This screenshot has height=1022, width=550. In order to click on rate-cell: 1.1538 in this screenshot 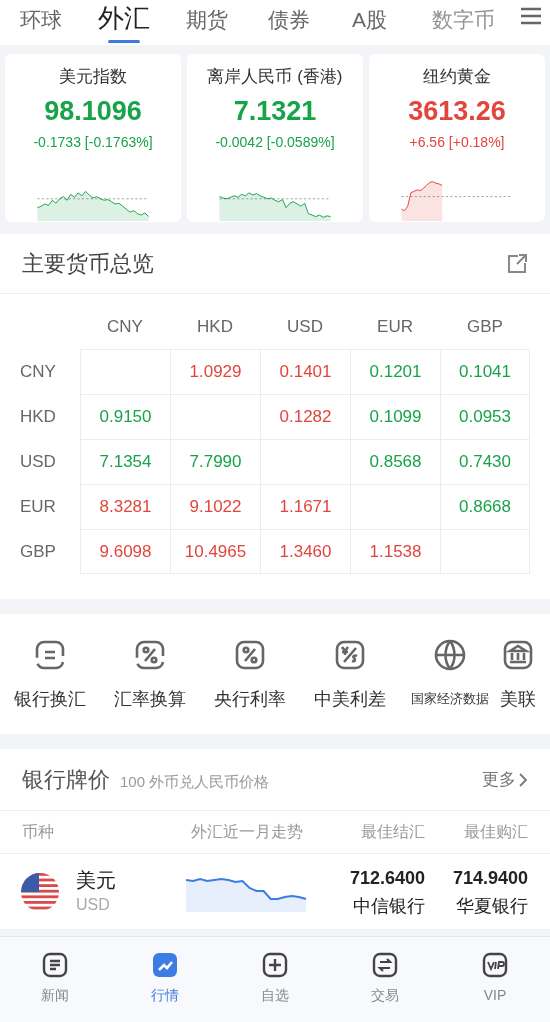, I will do `click(395, 551)`.